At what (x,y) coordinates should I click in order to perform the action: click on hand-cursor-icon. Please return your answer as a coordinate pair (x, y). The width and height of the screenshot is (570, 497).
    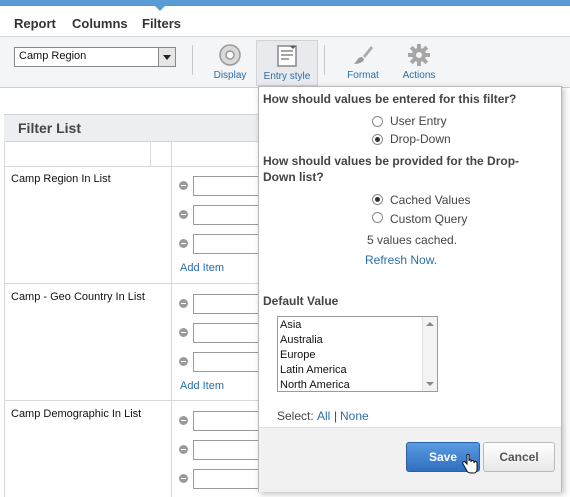
    Looking at the image, I should click on (470, 464).